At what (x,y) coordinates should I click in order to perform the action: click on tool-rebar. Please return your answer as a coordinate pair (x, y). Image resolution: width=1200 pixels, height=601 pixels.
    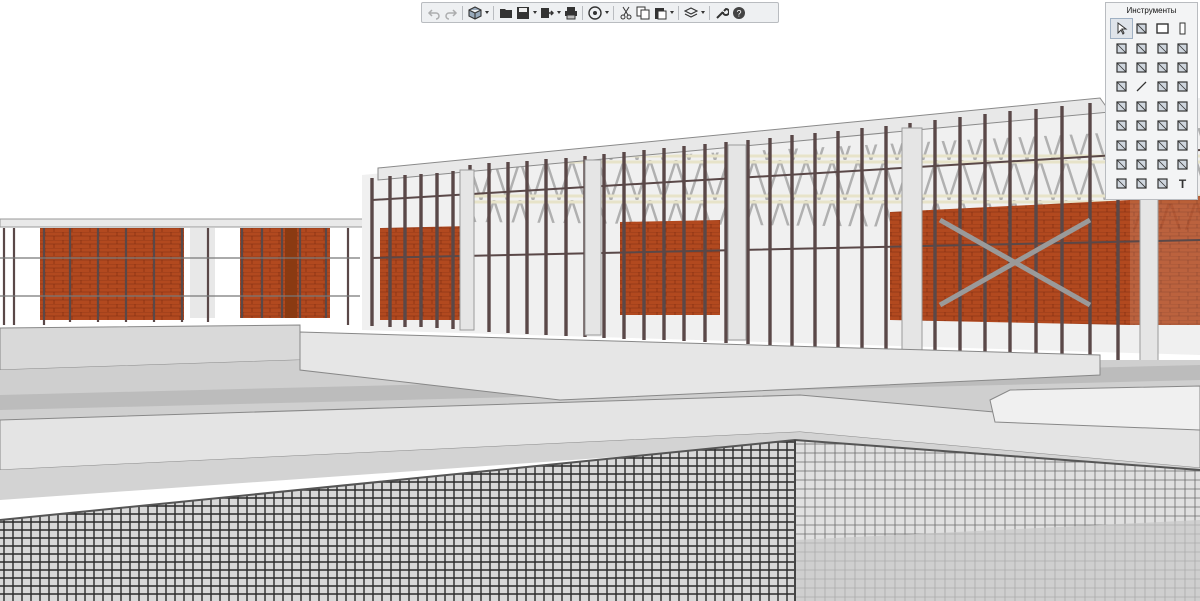
    Looking at the image, I should click on (1121, 67).